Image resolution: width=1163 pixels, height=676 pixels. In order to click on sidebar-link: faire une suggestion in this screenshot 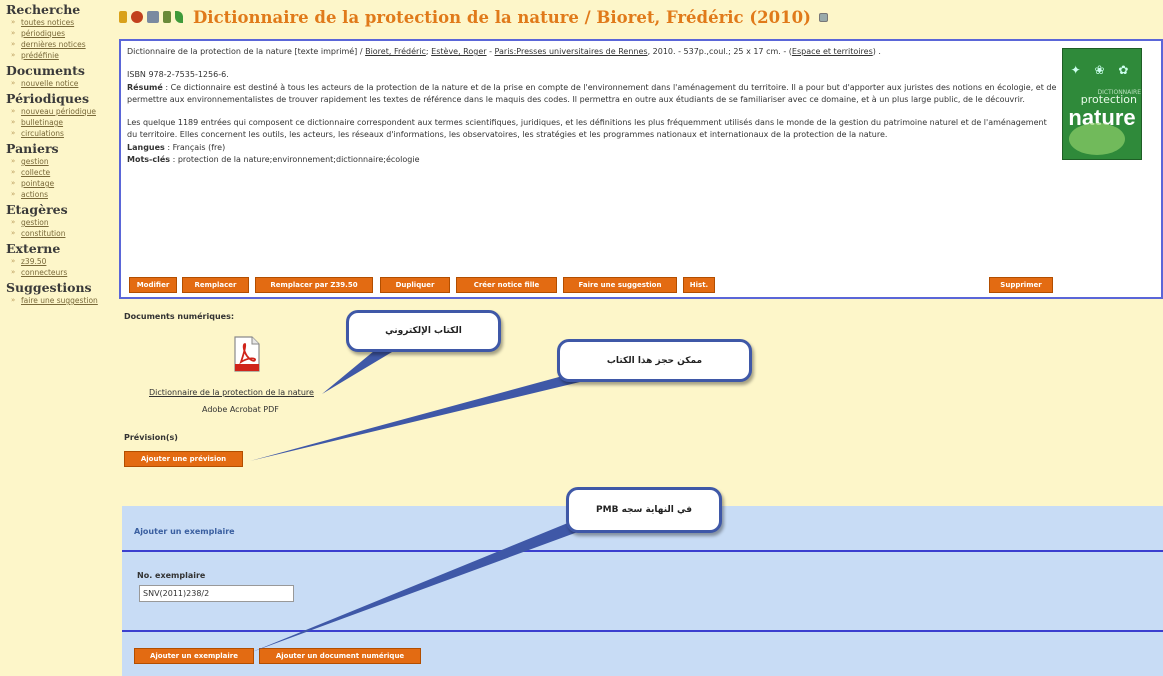, I will do `click(61, 300)`.